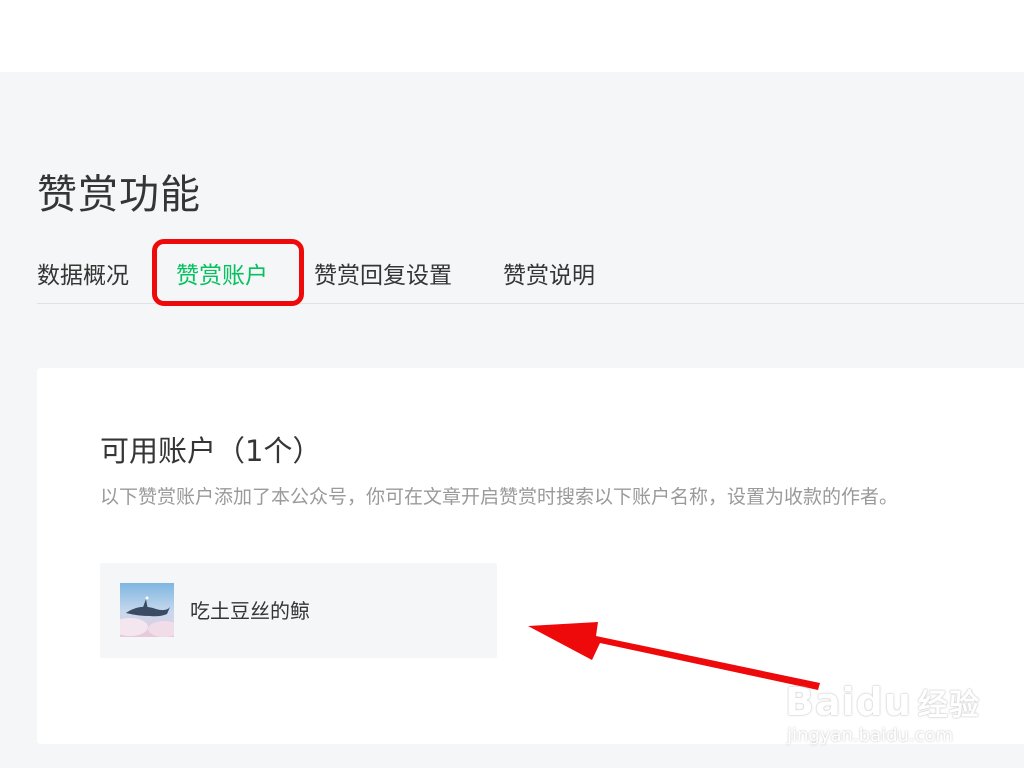 This screenshot has width=1024, height=768. I want to click on tab-reward-description: 赞赏说明, so click(549, 273).